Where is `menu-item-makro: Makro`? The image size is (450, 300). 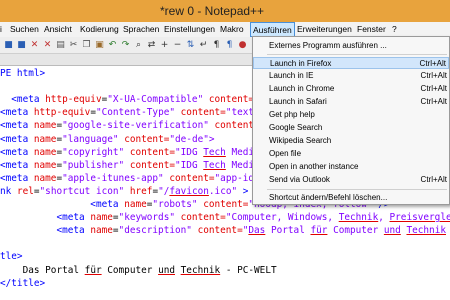 menu-item-makro: Makro is located at coordinates (232, 29).